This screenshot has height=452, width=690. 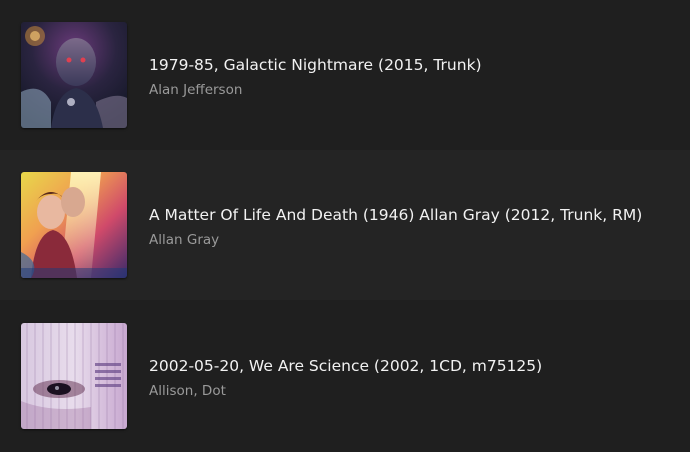 What do you see at coordinates (414, 90) in the screenshot?
I see `album-artist: Alan Jefferson` at bounding box center [414, 90].